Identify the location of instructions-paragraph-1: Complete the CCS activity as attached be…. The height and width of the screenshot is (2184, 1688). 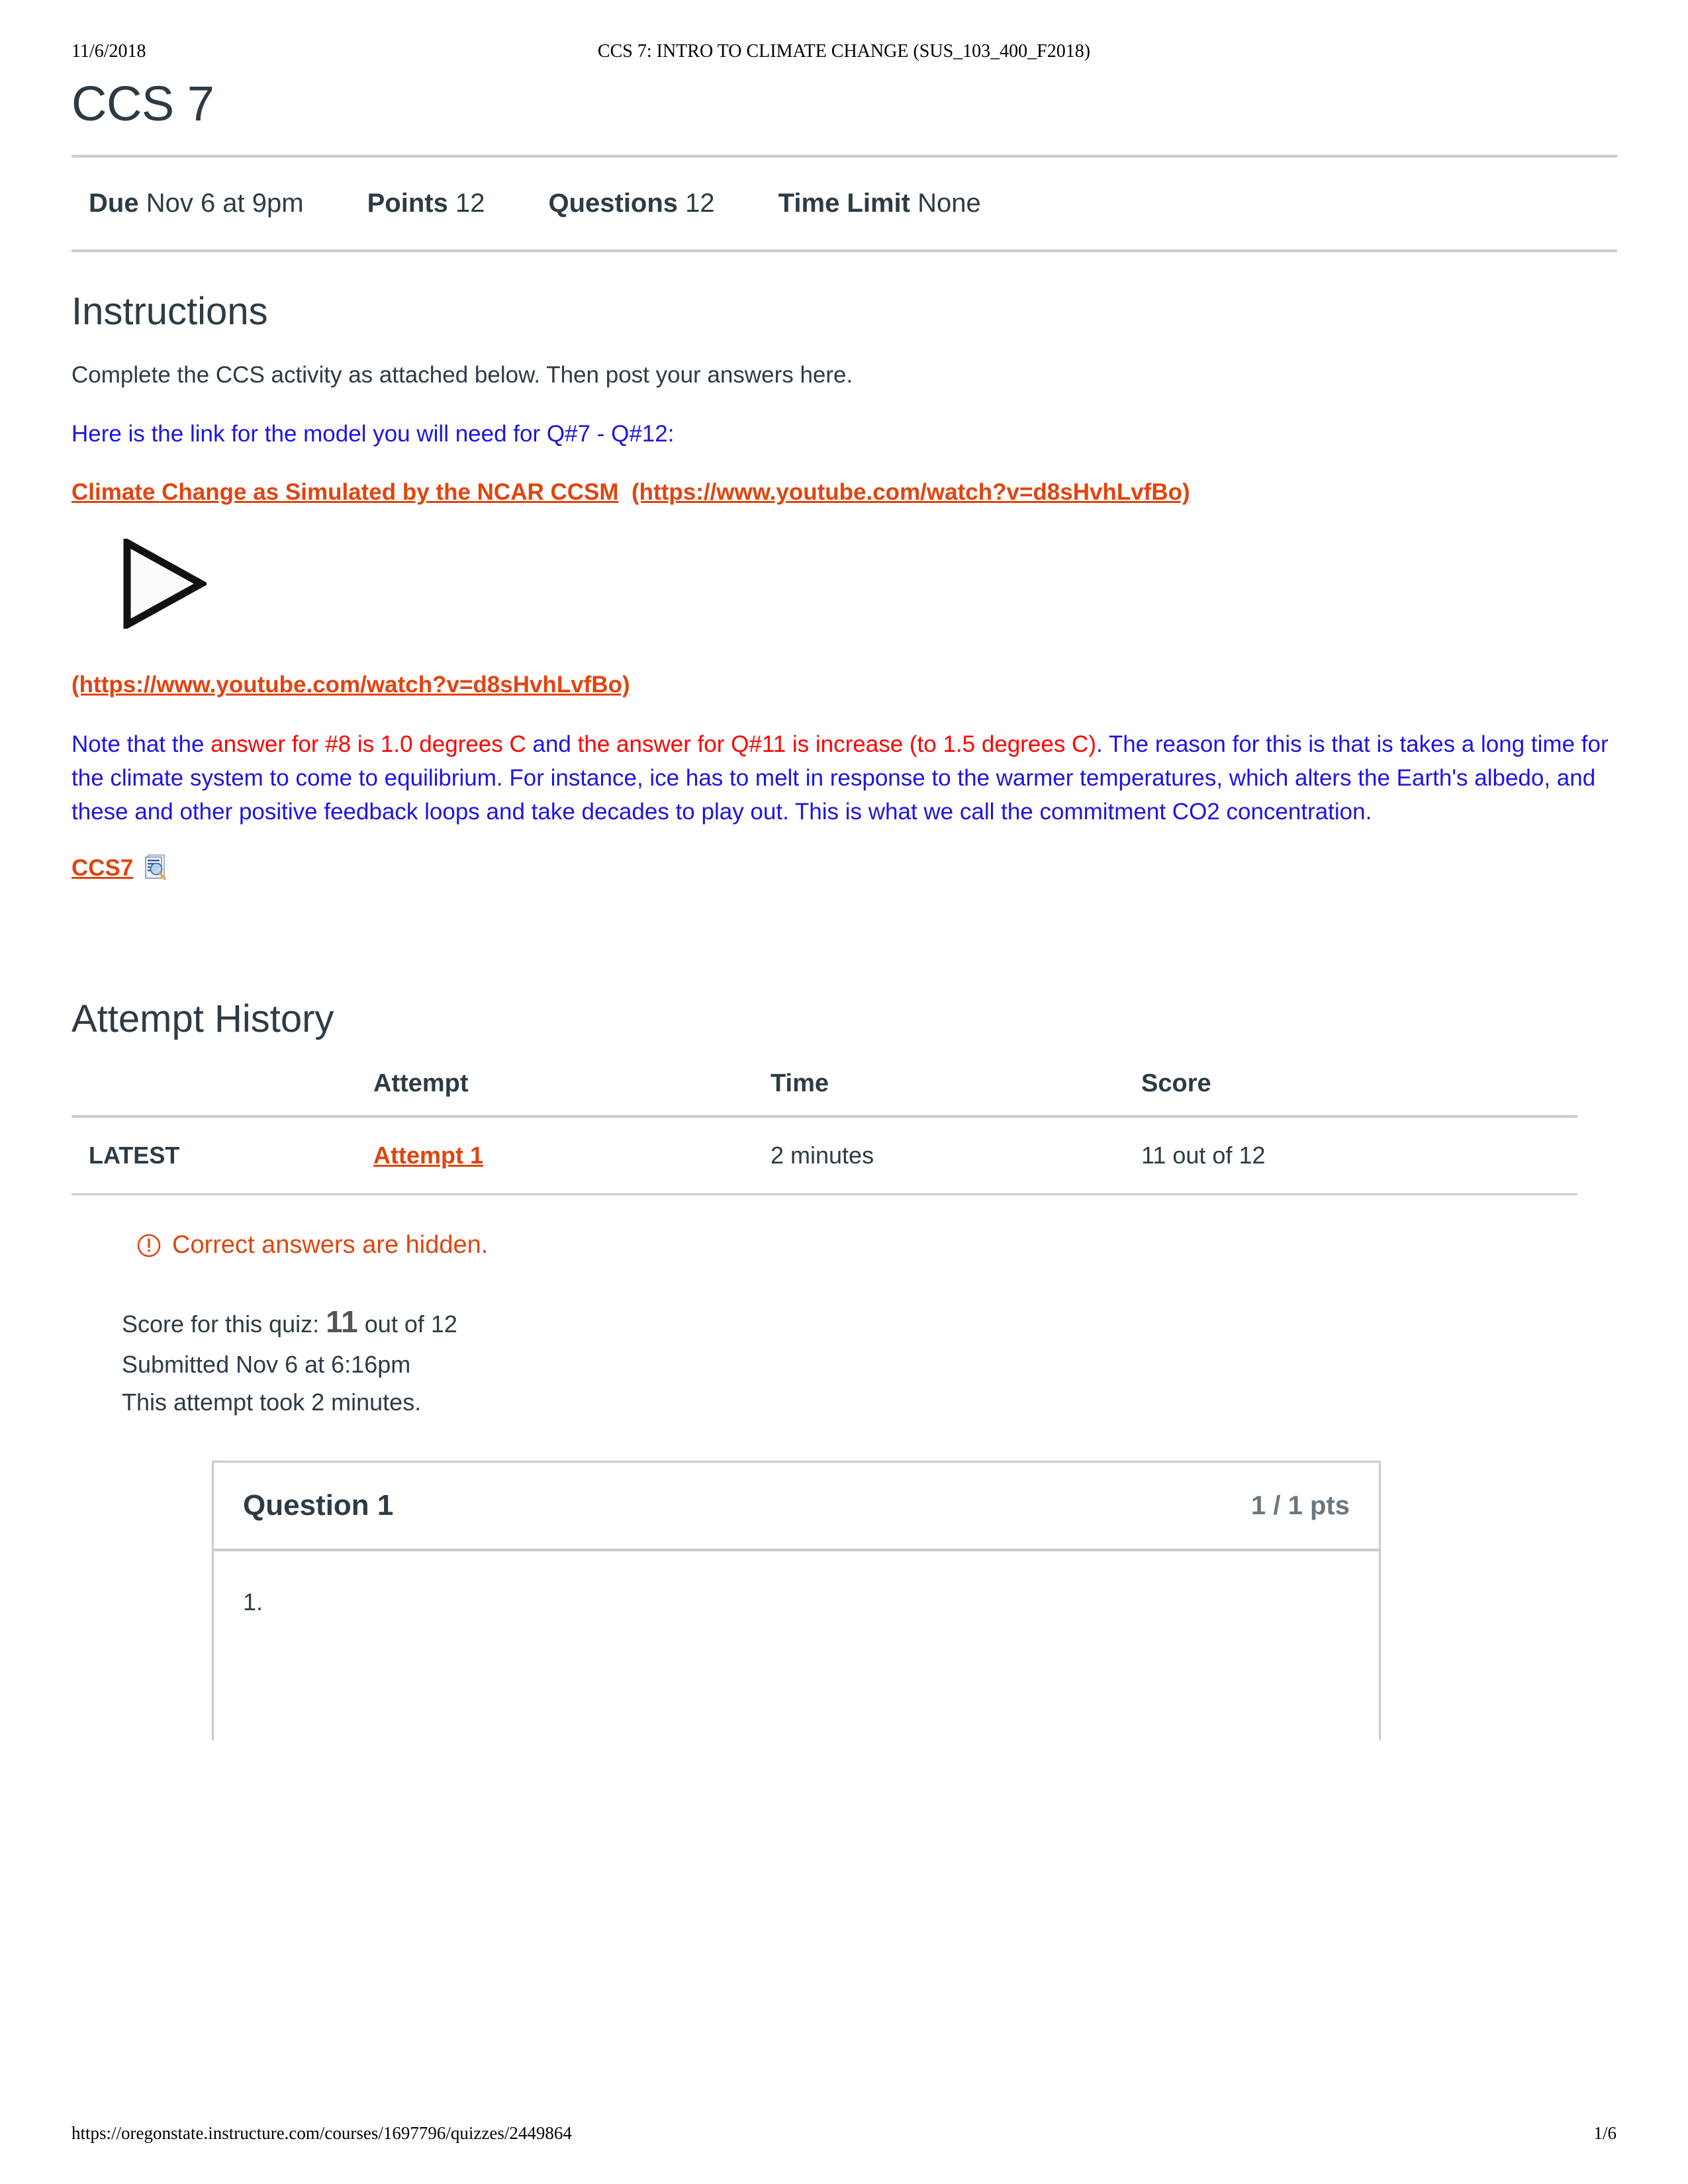
(462, 375).